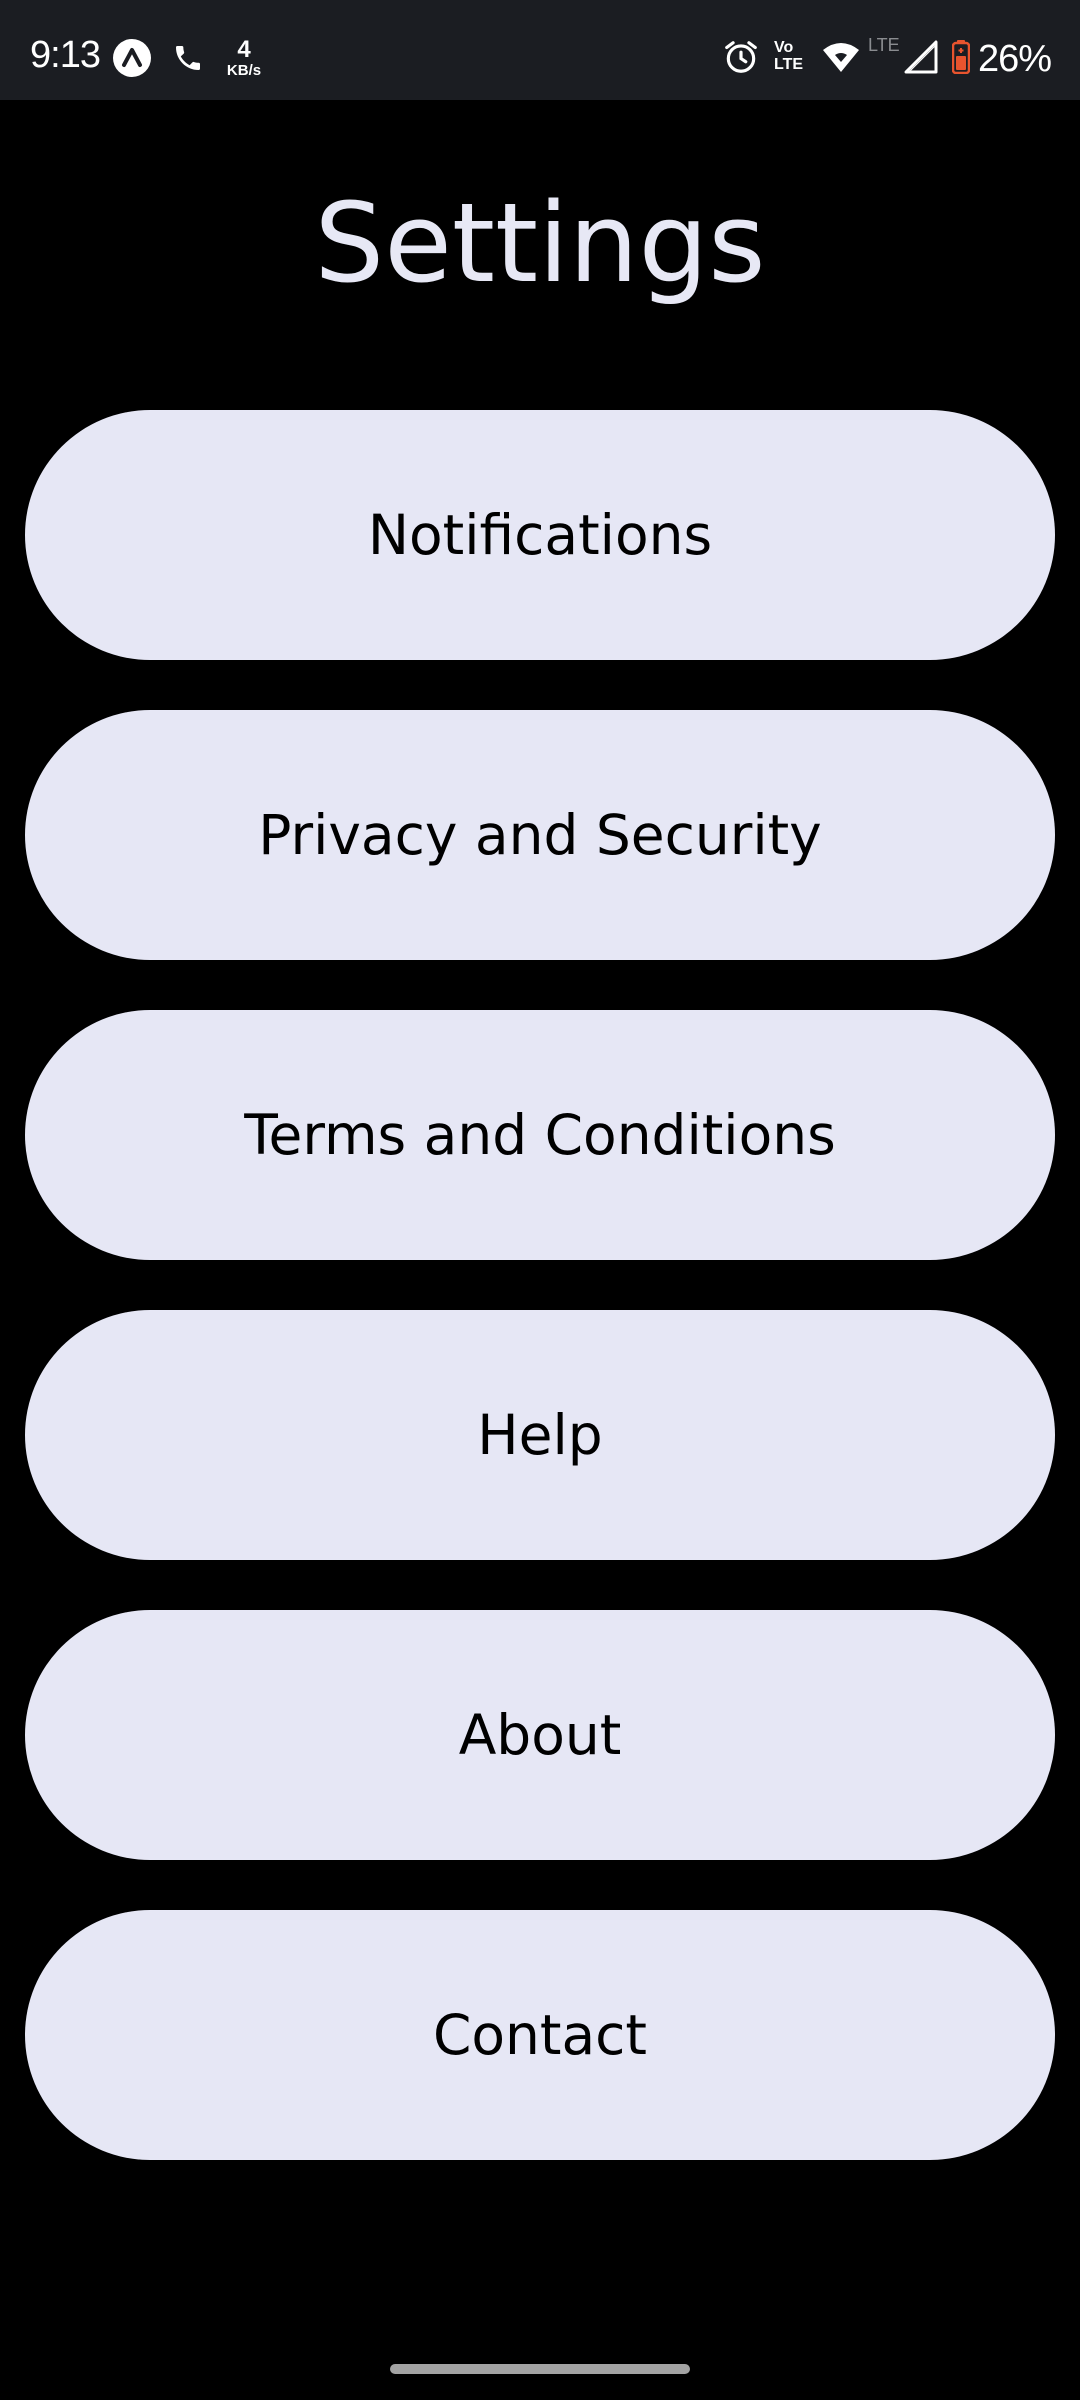  I want to click on status-bar: 9:13 4 KB/s Vo LTE LTE 26%, so click(540, 50).